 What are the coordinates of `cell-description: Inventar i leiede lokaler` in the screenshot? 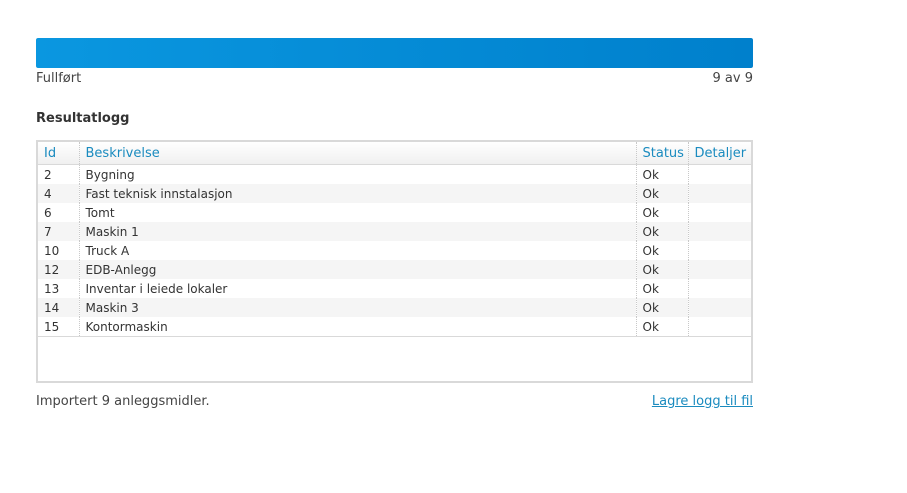 It's located at (357, 288).